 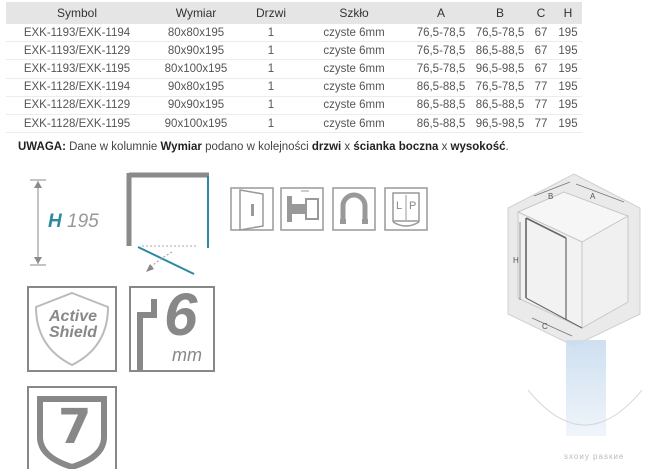 I want to click on note-part: ., so click(x=507, y=147).